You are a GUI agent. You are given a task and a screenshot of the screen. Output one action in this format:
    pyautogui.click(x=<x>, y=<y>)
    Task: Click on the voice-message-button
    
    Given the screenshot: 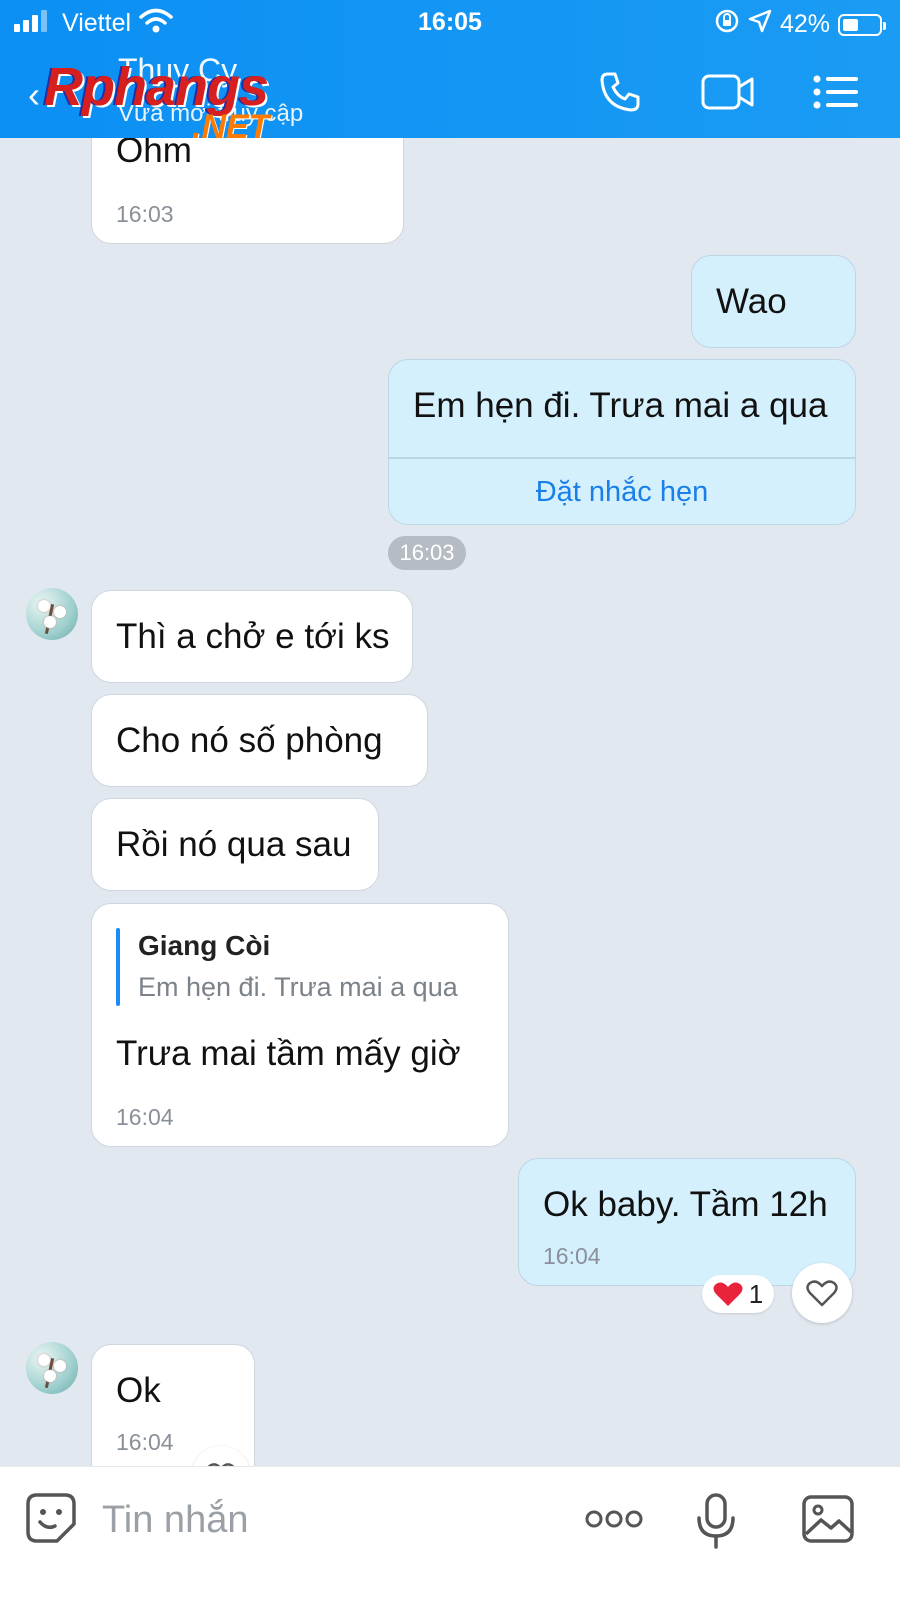 What is the action you would take?
    pyautogui.click(x=716, y=1521)
    